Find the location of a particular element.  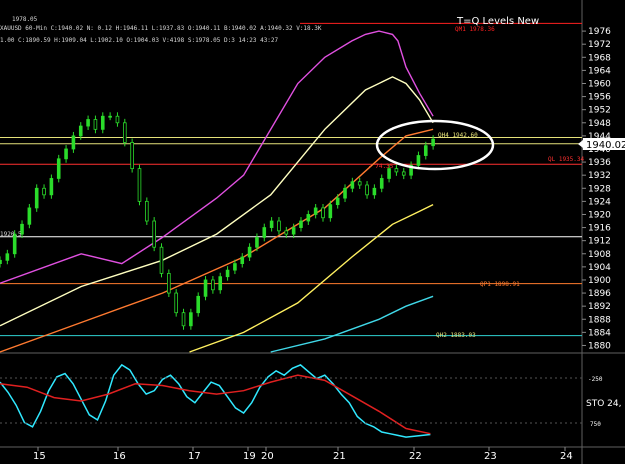

level-annotation: QL 1935.34 is located at coordinates (566, 159).